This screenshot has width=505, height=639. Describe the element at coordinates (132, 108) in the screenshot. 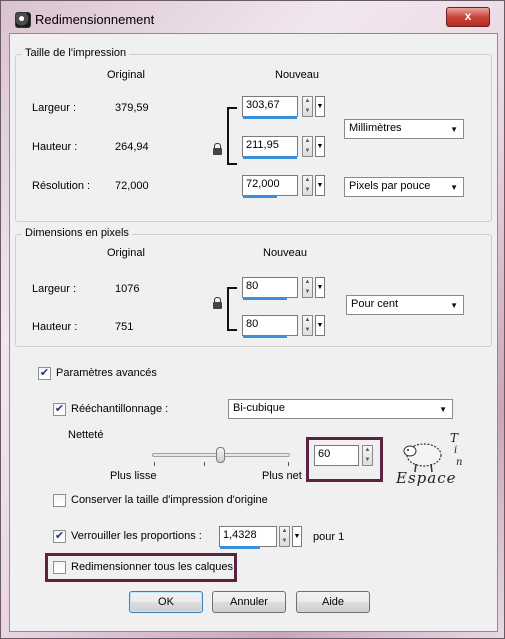

I see `print-width-original: 379,59` at that location.